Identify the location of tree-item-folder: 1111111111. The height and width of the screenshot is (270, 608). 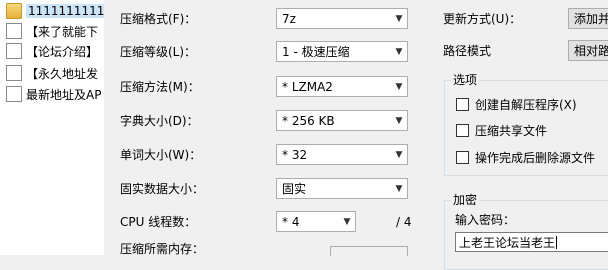
(55, 11).